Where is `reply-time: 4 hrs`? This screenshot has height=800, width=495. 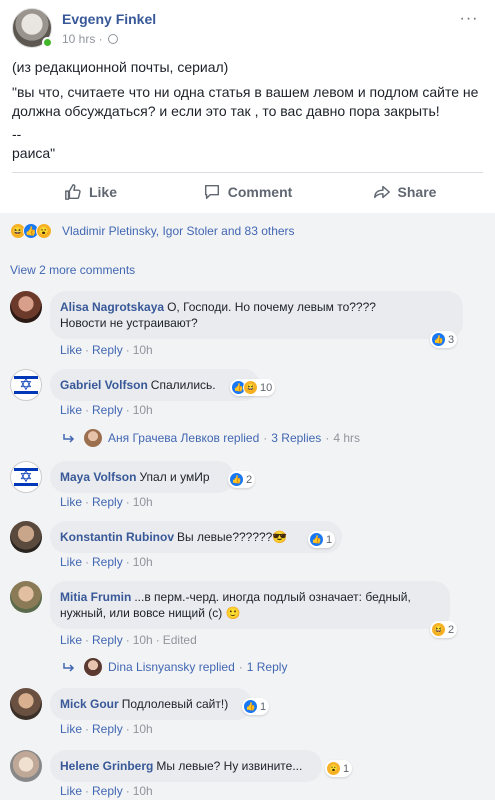 reply-time: 4 hrs is located at coordinates (346, 438).